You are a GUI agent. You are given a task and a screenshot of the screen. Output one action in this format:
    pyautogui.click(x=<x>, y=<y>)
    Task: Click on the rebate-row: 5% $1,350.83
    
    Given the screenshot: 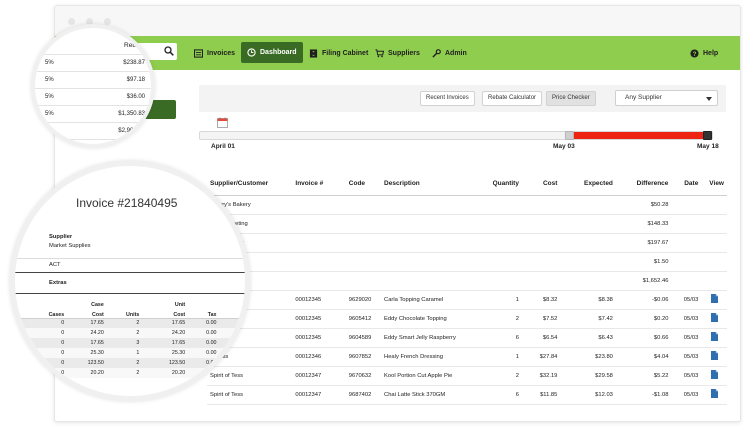 What is the action you would take?
    pyautogui.click(x=93, y=113)
    